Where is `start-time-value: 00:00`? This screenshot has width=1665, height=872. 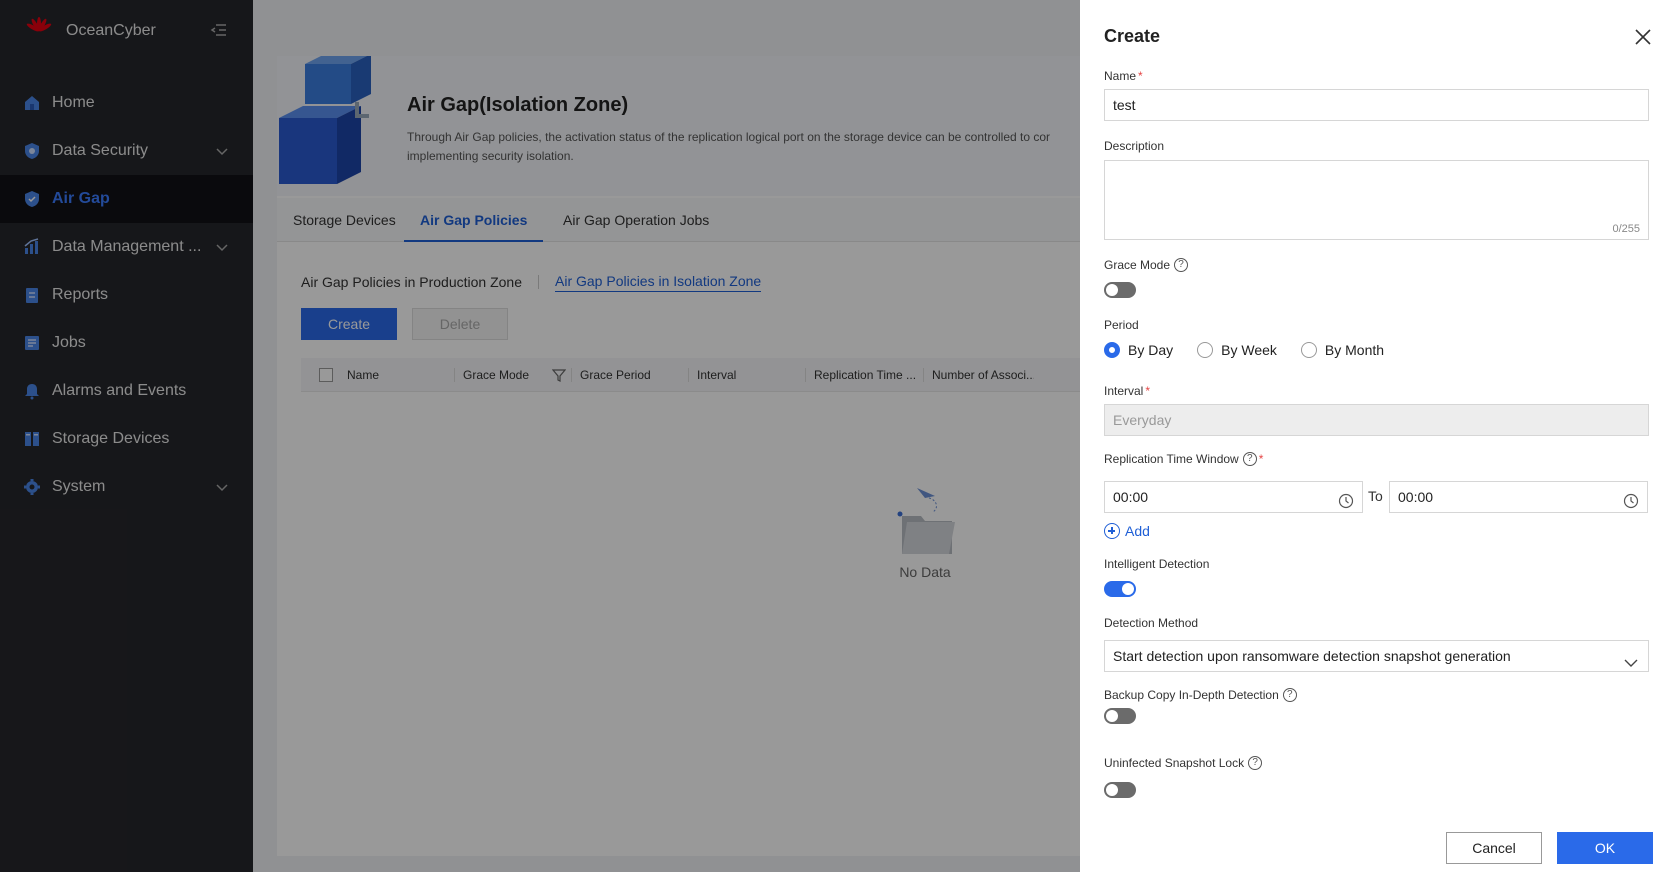
start-time-value: 00:00 is located at coordinates (1131, 497).